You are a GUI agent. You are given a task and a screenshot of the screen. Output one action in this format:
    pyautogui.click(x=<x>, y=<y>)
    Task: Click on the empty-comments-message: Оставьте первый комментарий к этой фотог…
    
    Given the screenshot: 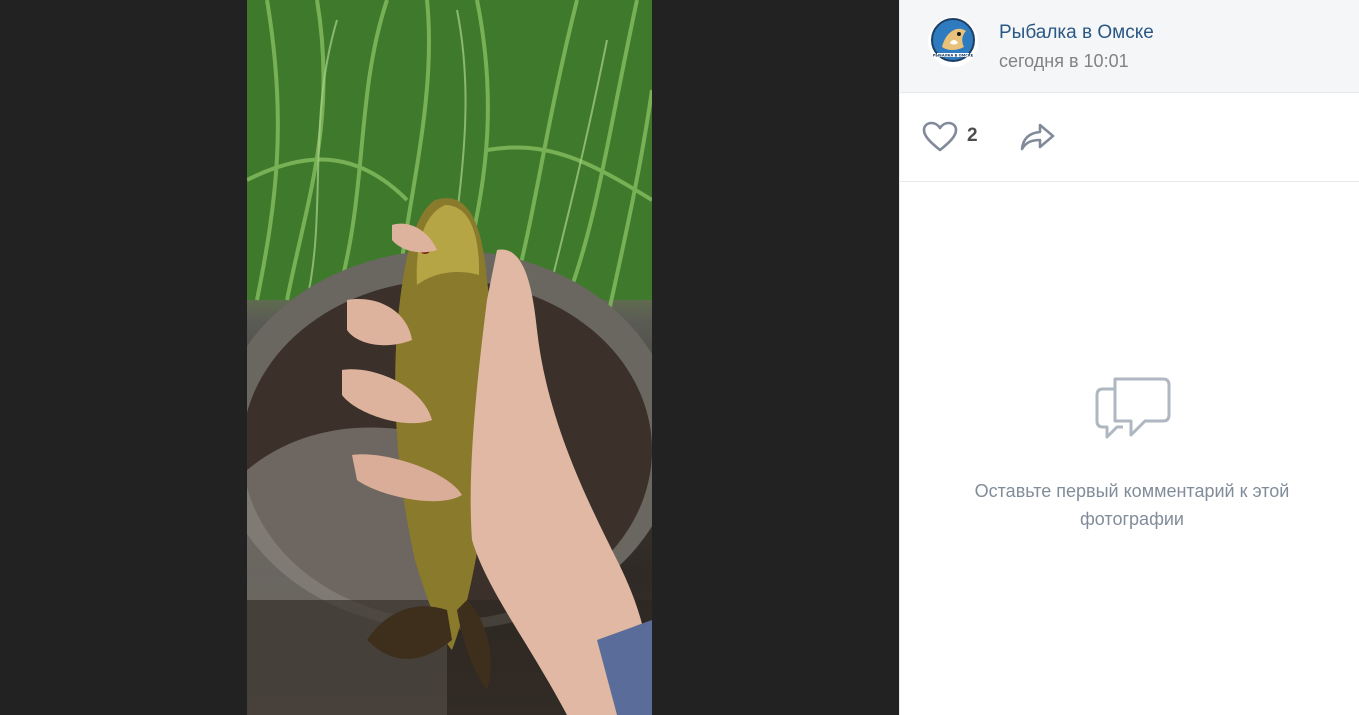 What is the action you would take?
    pyautogui.click(x=1132, y=505)
    